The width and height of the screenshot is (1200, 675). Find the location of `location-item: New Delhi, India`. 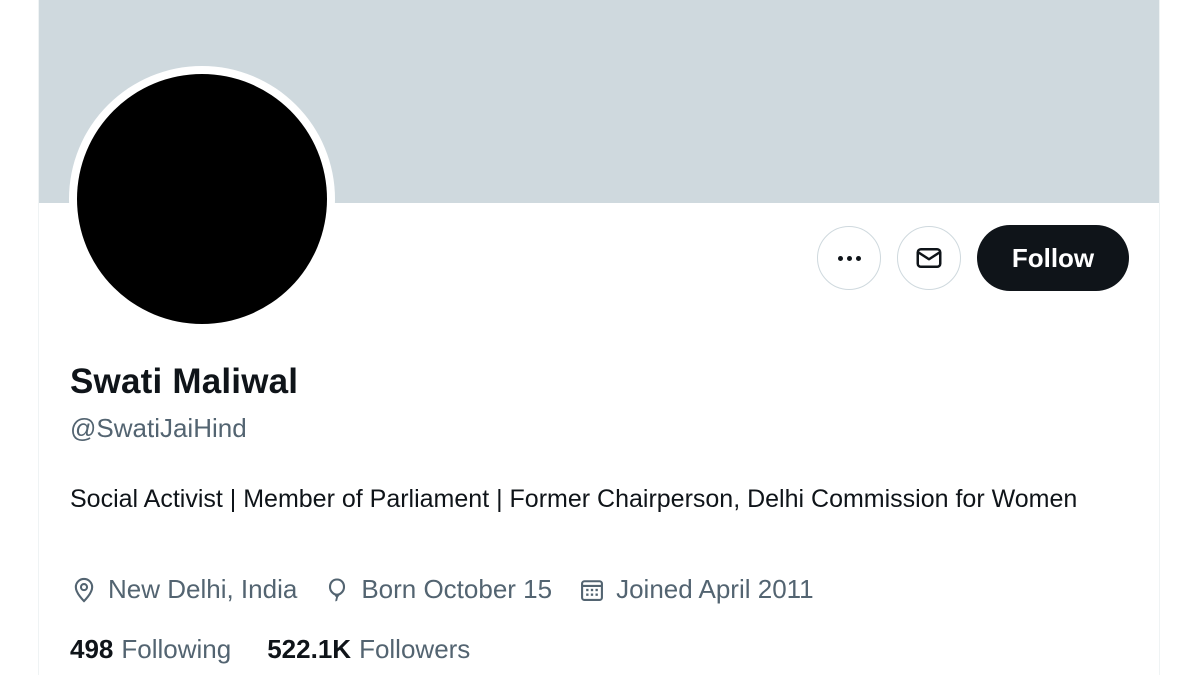

location-item: New Delhi, India is located at coordinates (183, 589).